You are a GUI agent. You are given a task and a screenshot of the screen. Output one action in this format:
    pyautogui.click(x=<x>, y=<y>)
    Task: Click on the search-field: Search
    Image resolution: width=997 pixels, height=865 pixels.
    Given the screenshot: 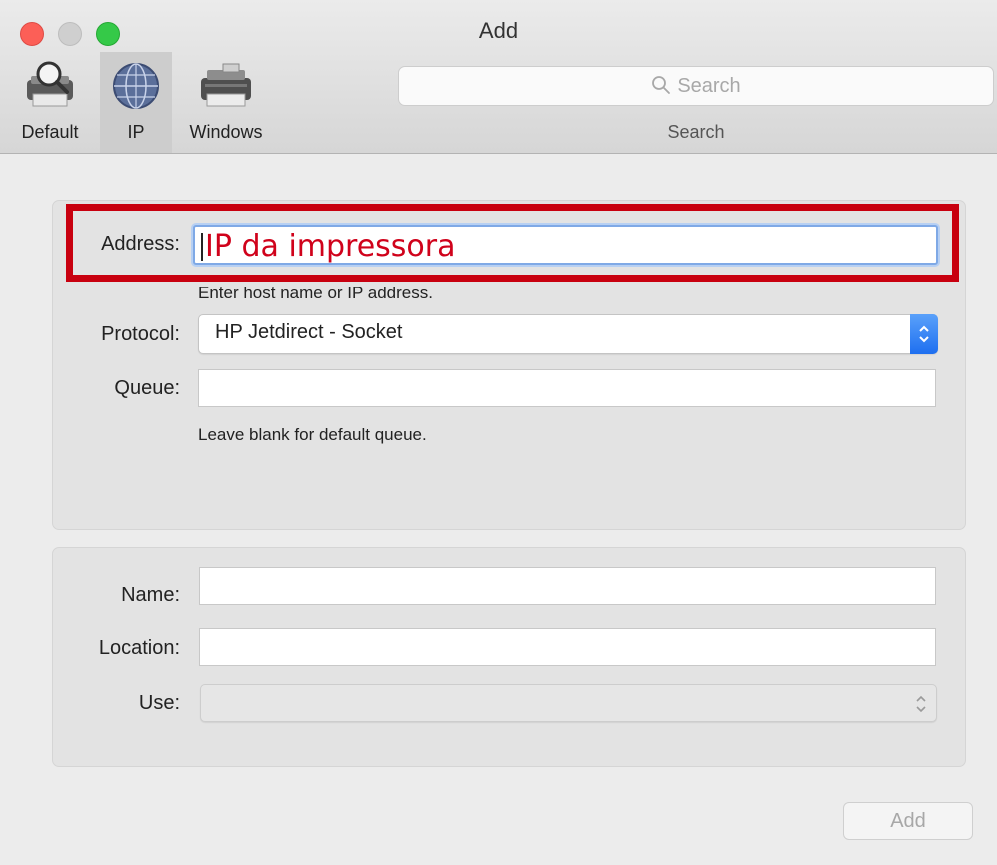 What is the action you would take?
    pyautogui.click(x=696, y=86)
    